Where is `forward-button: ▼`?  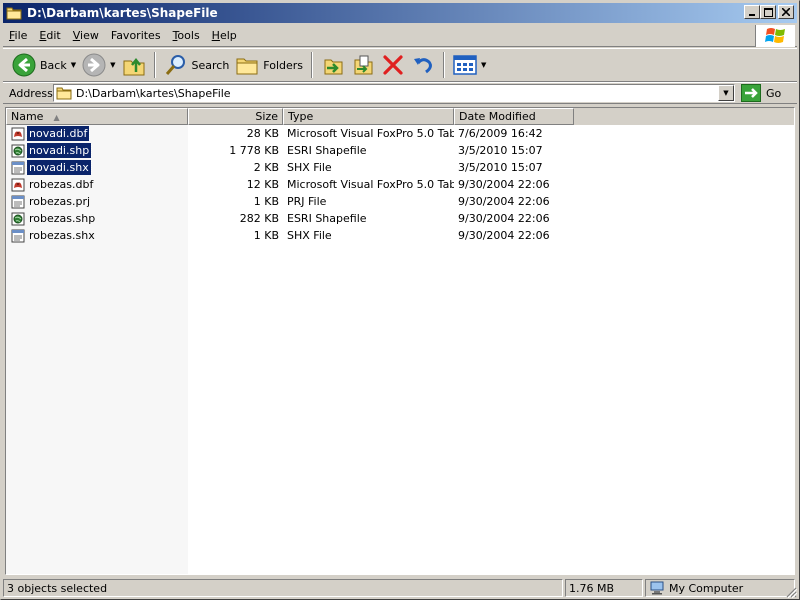 forward-button: ▼ is located at coordinates (98, 65).